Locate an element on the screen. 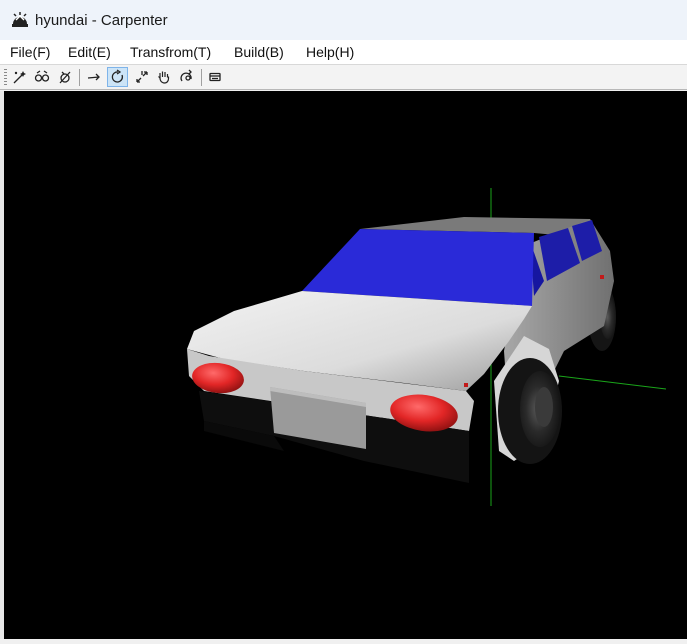 Image resolution: width=687 pixels, height=644 pixels. unlink-objects-icon is located at coordinates (64, 77).